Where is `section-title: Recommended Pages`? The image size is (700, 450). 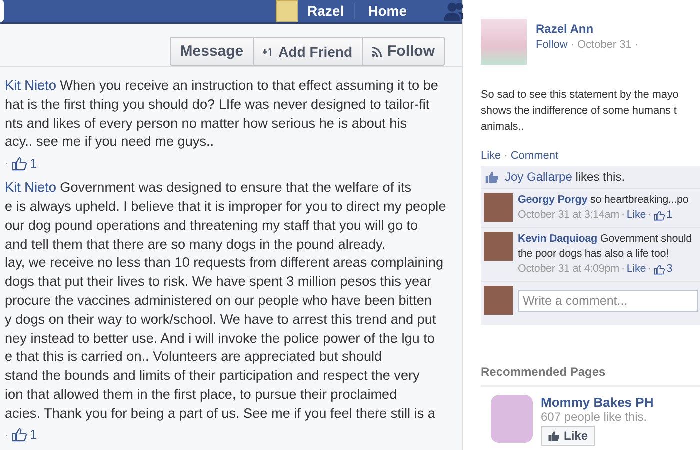 section-title: Recommended Pages is located at coordinates (590, 376).